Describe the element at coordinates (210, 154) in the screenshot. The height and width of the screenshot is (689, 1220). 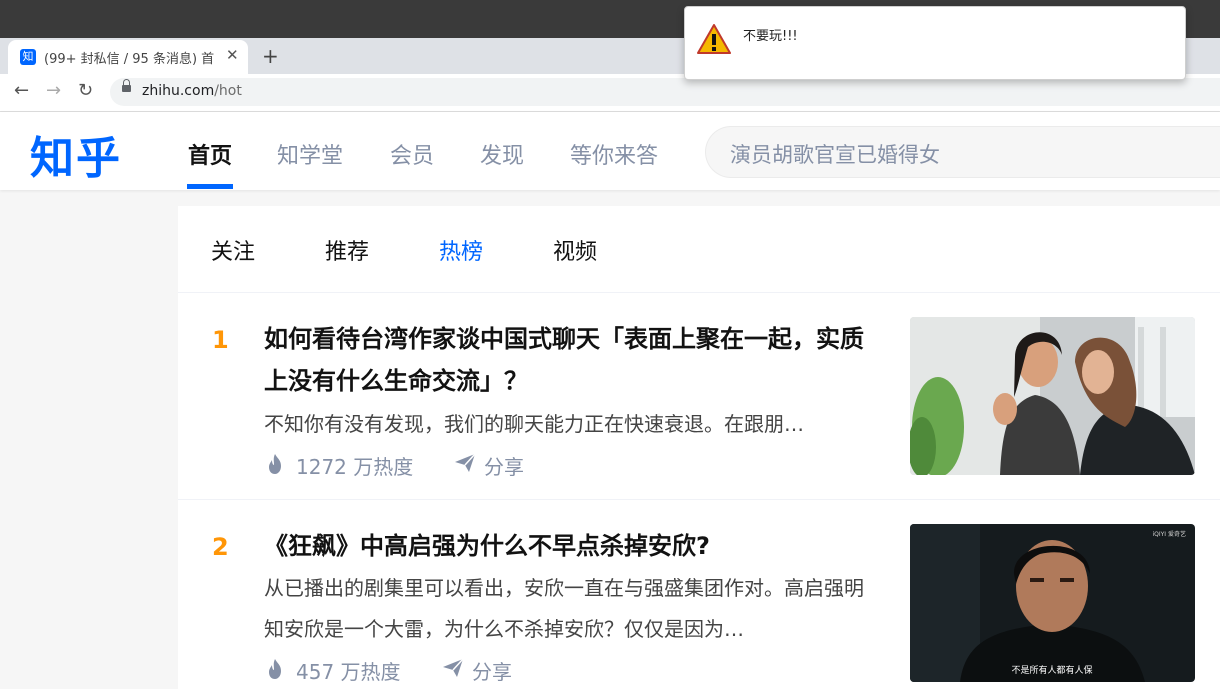
I see `nav-home: 首页` at that location.